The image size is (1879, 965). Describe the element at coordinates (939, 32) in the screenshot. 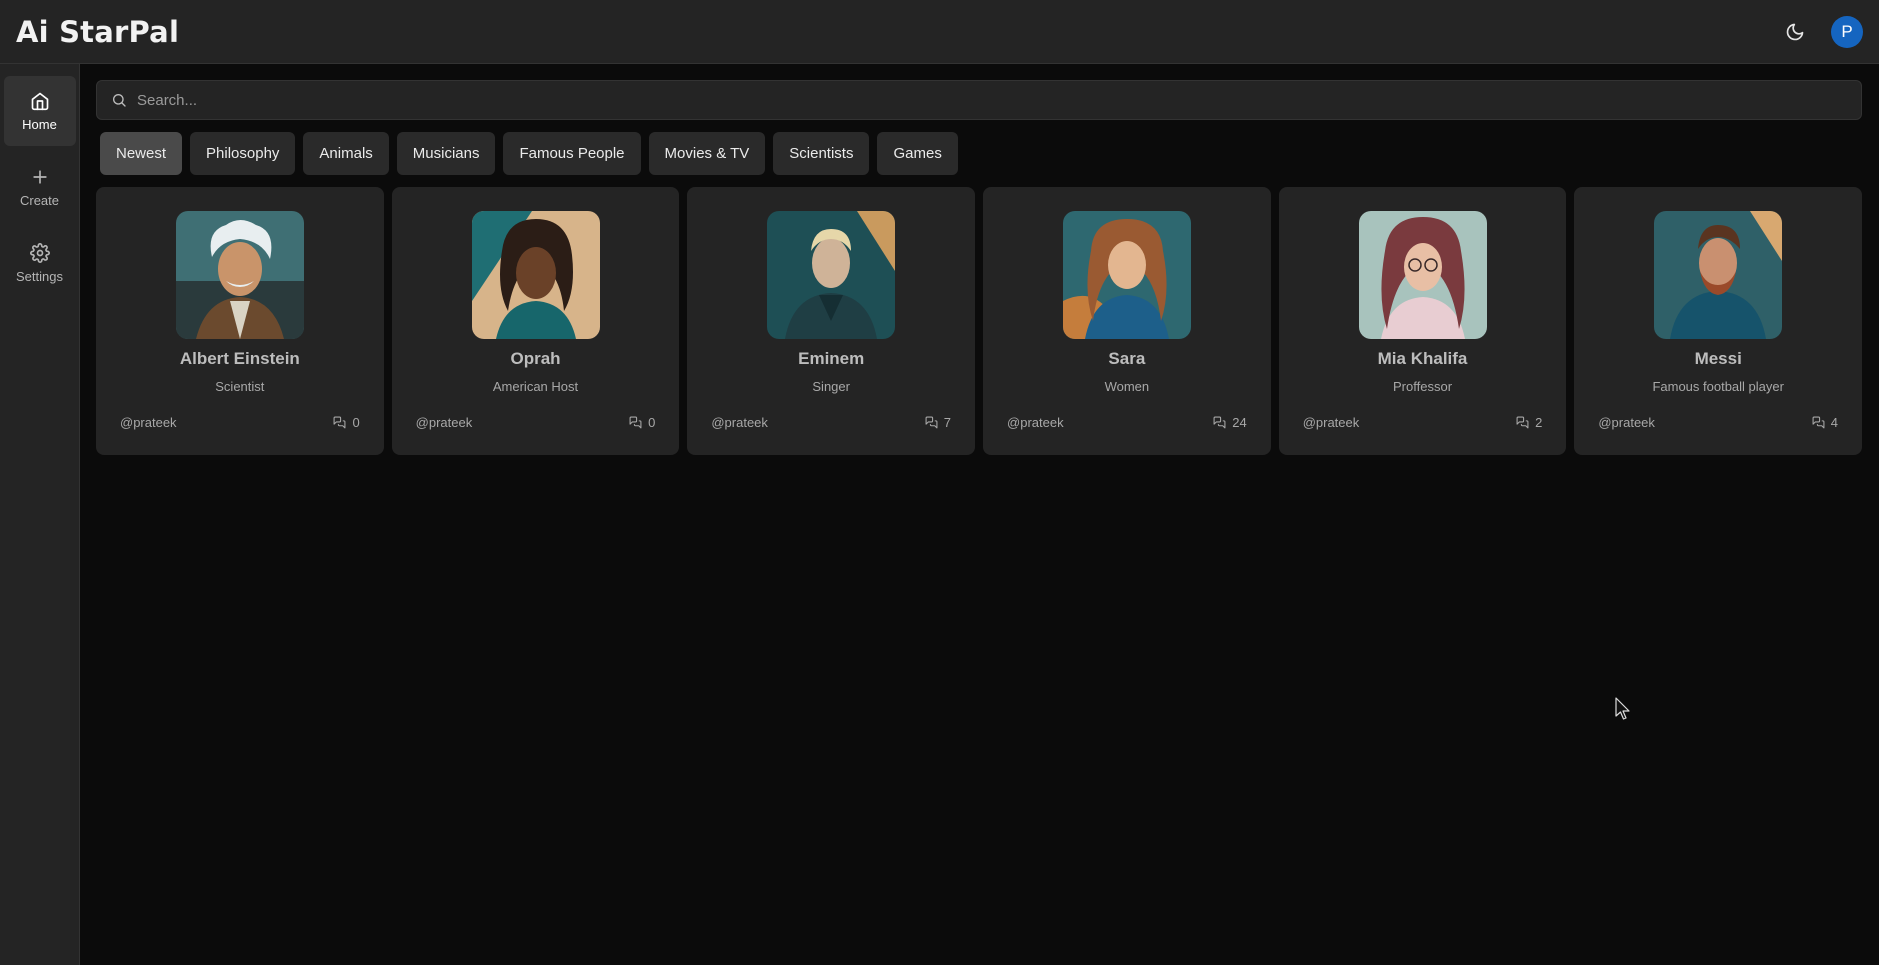

I see `top-bar: Ai StarPal P` at that location.